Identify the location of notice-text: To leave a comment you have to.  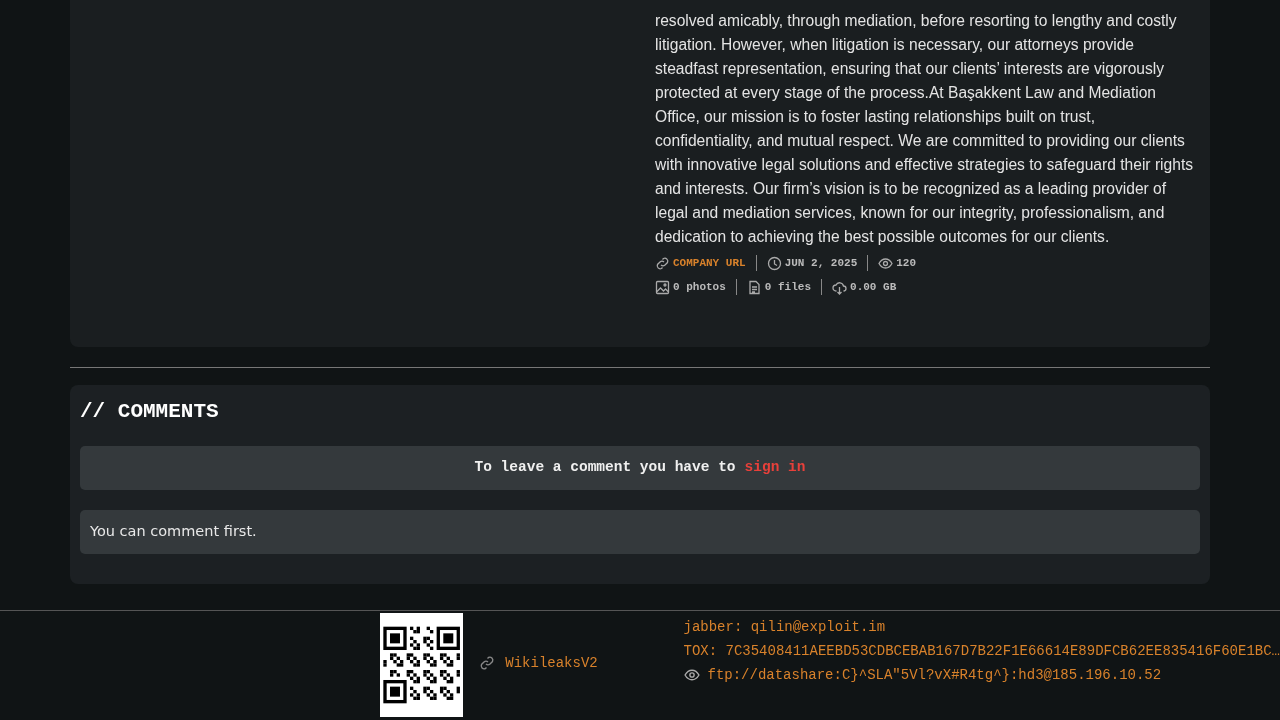
(605, 468).